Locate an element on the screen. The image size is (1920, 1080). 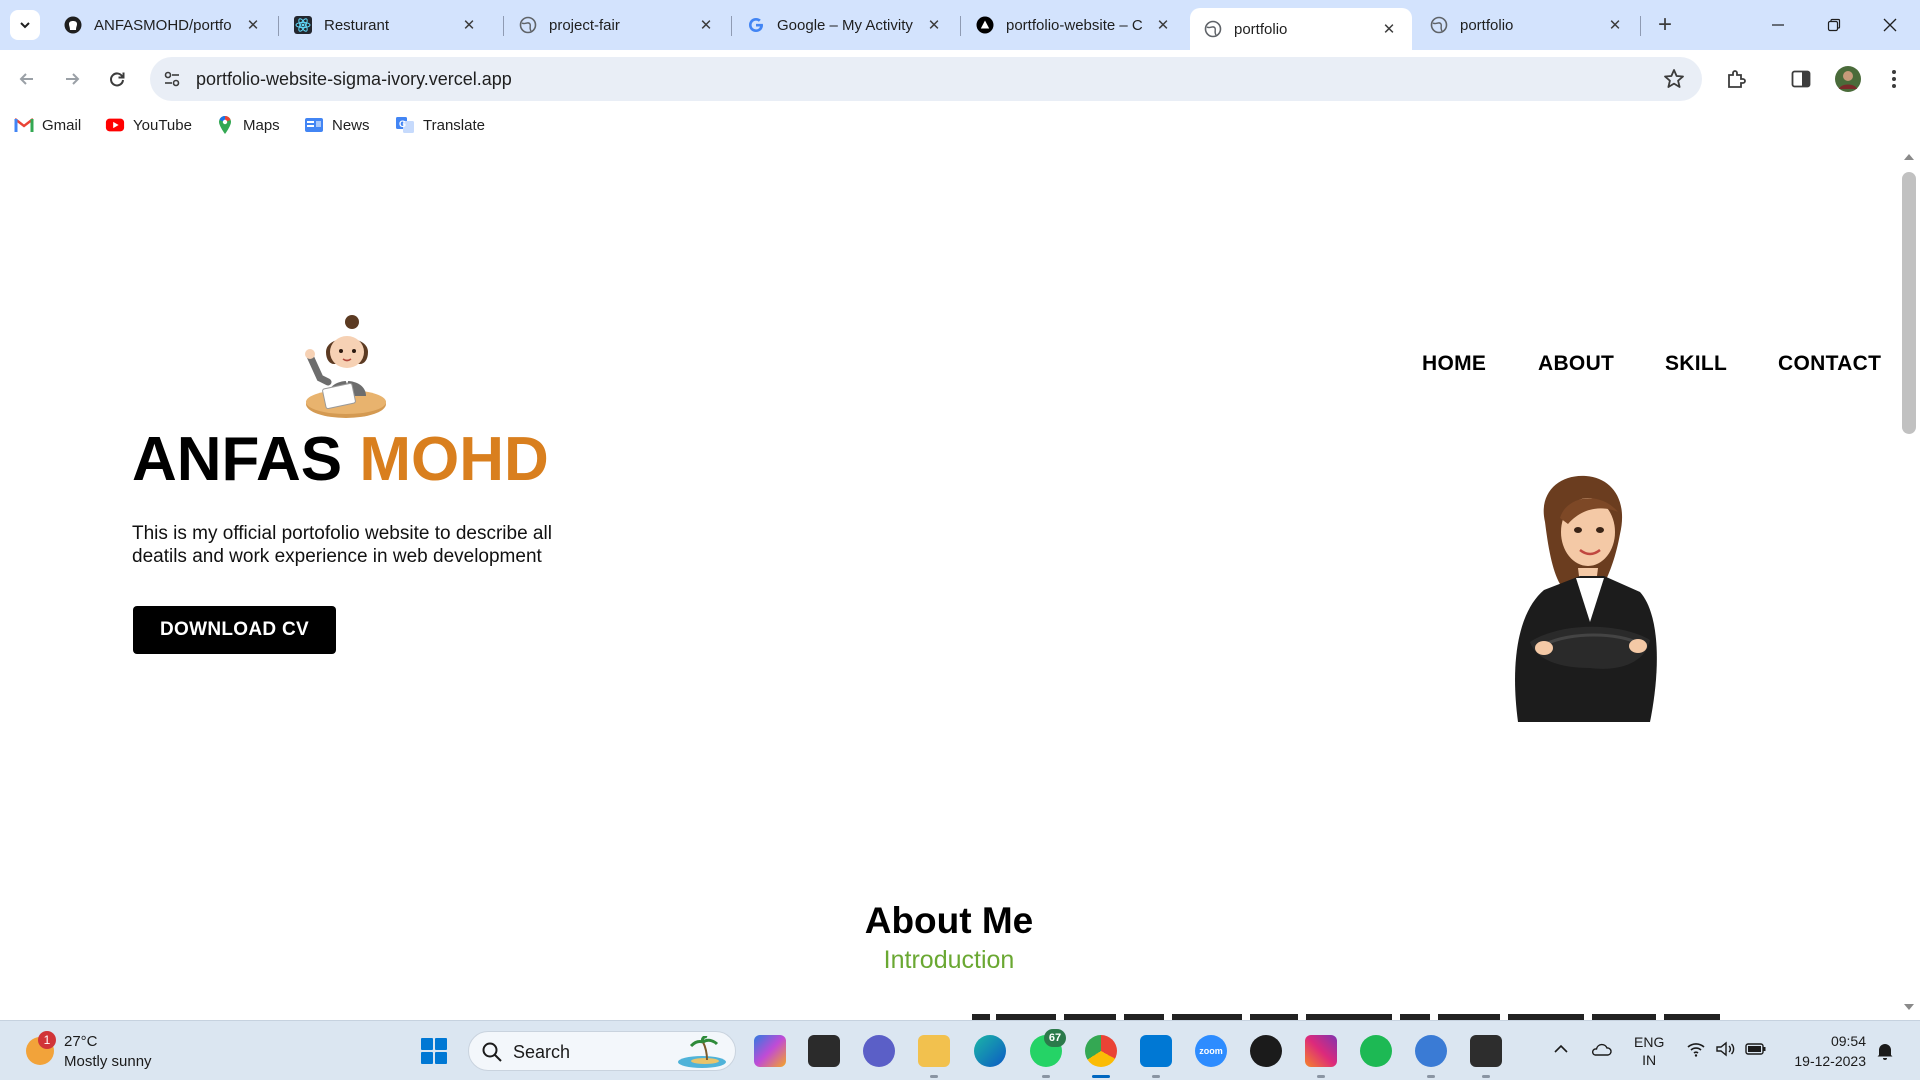
zoom-icon: zoom is located at coordinates (1211, 1051).